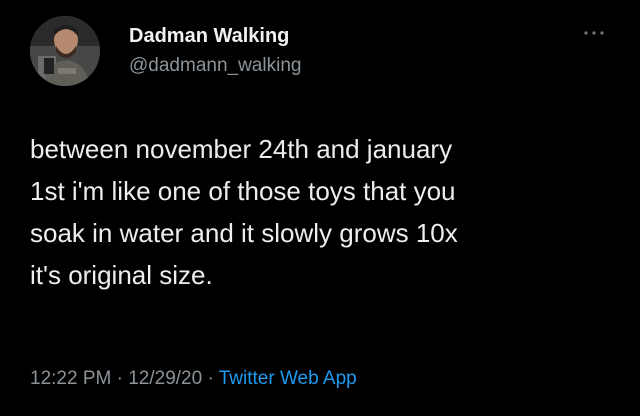  What do you see at coordinates (594, 33) in the screenshot?
I see `more-options-icon` at bounding box center [594, 33].